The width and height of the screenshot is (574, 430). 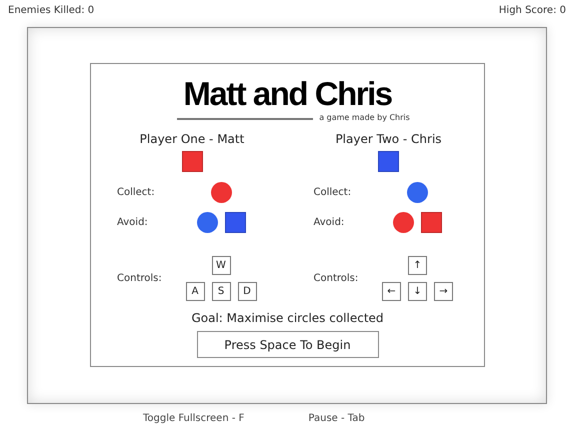 What do you see at coordinates (391, 291) in the screenshot?
I see `key-cap: ←` at bounding box center [391, 291].